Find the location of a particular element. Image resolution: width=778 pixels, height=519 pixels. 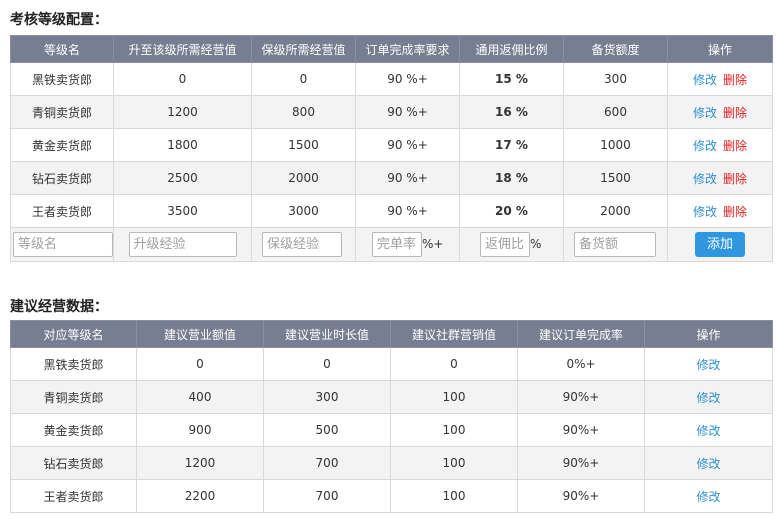

rebate-input is located at coordinates (505, 244).